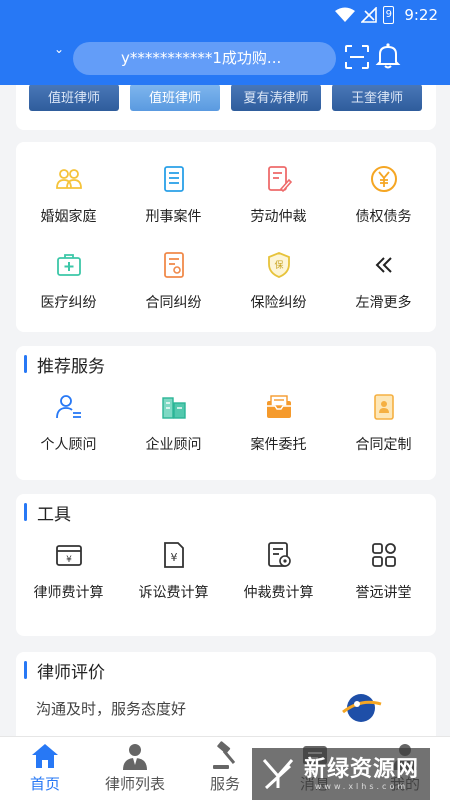  What do you see at coordinates (71, 672) in the screenshot?
I see `section-title: 律师评价` at bounding box center [71, 672].